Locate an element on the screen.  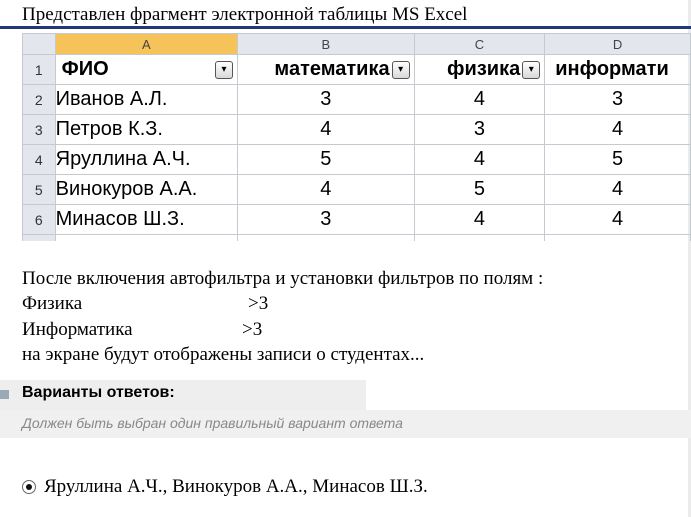
section-marker-icon is located at coordinates (4, 394).